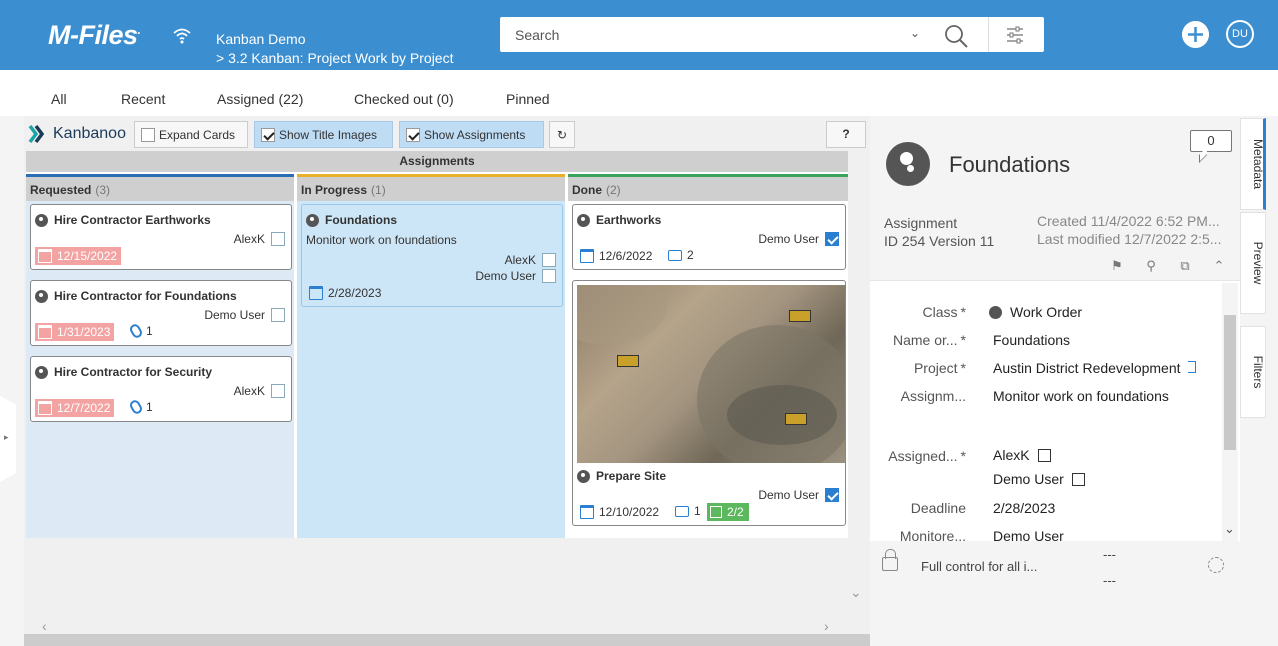  Describe the element at coordinates (1039, 479) in the screenshot. I see `property-value-assigned-demo-user: Demo User` at that location.